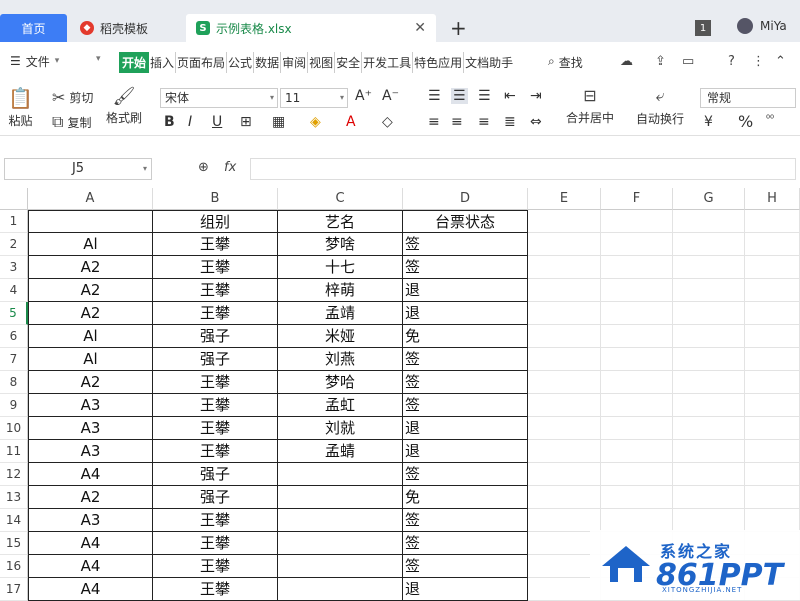  Describe the element at coordinates (14, 543) in the screenshot. I see `row-header-15: 15` at that location.